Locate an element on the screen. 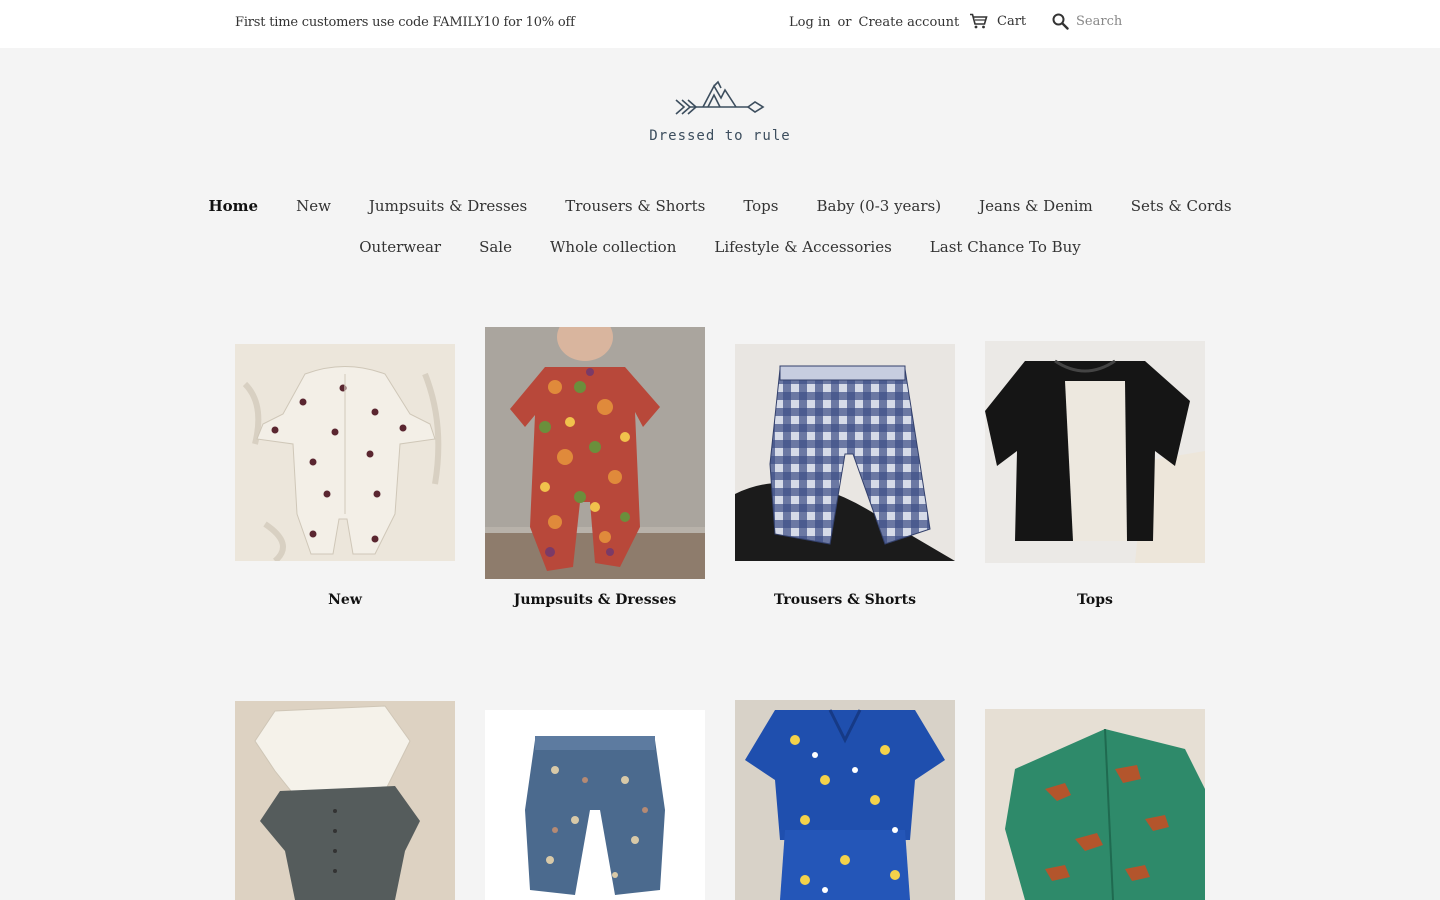 Image resolution: width=1440 pixels, height=900 pixels. nav-item-sale: Sale is located at coordinates (495, 247).